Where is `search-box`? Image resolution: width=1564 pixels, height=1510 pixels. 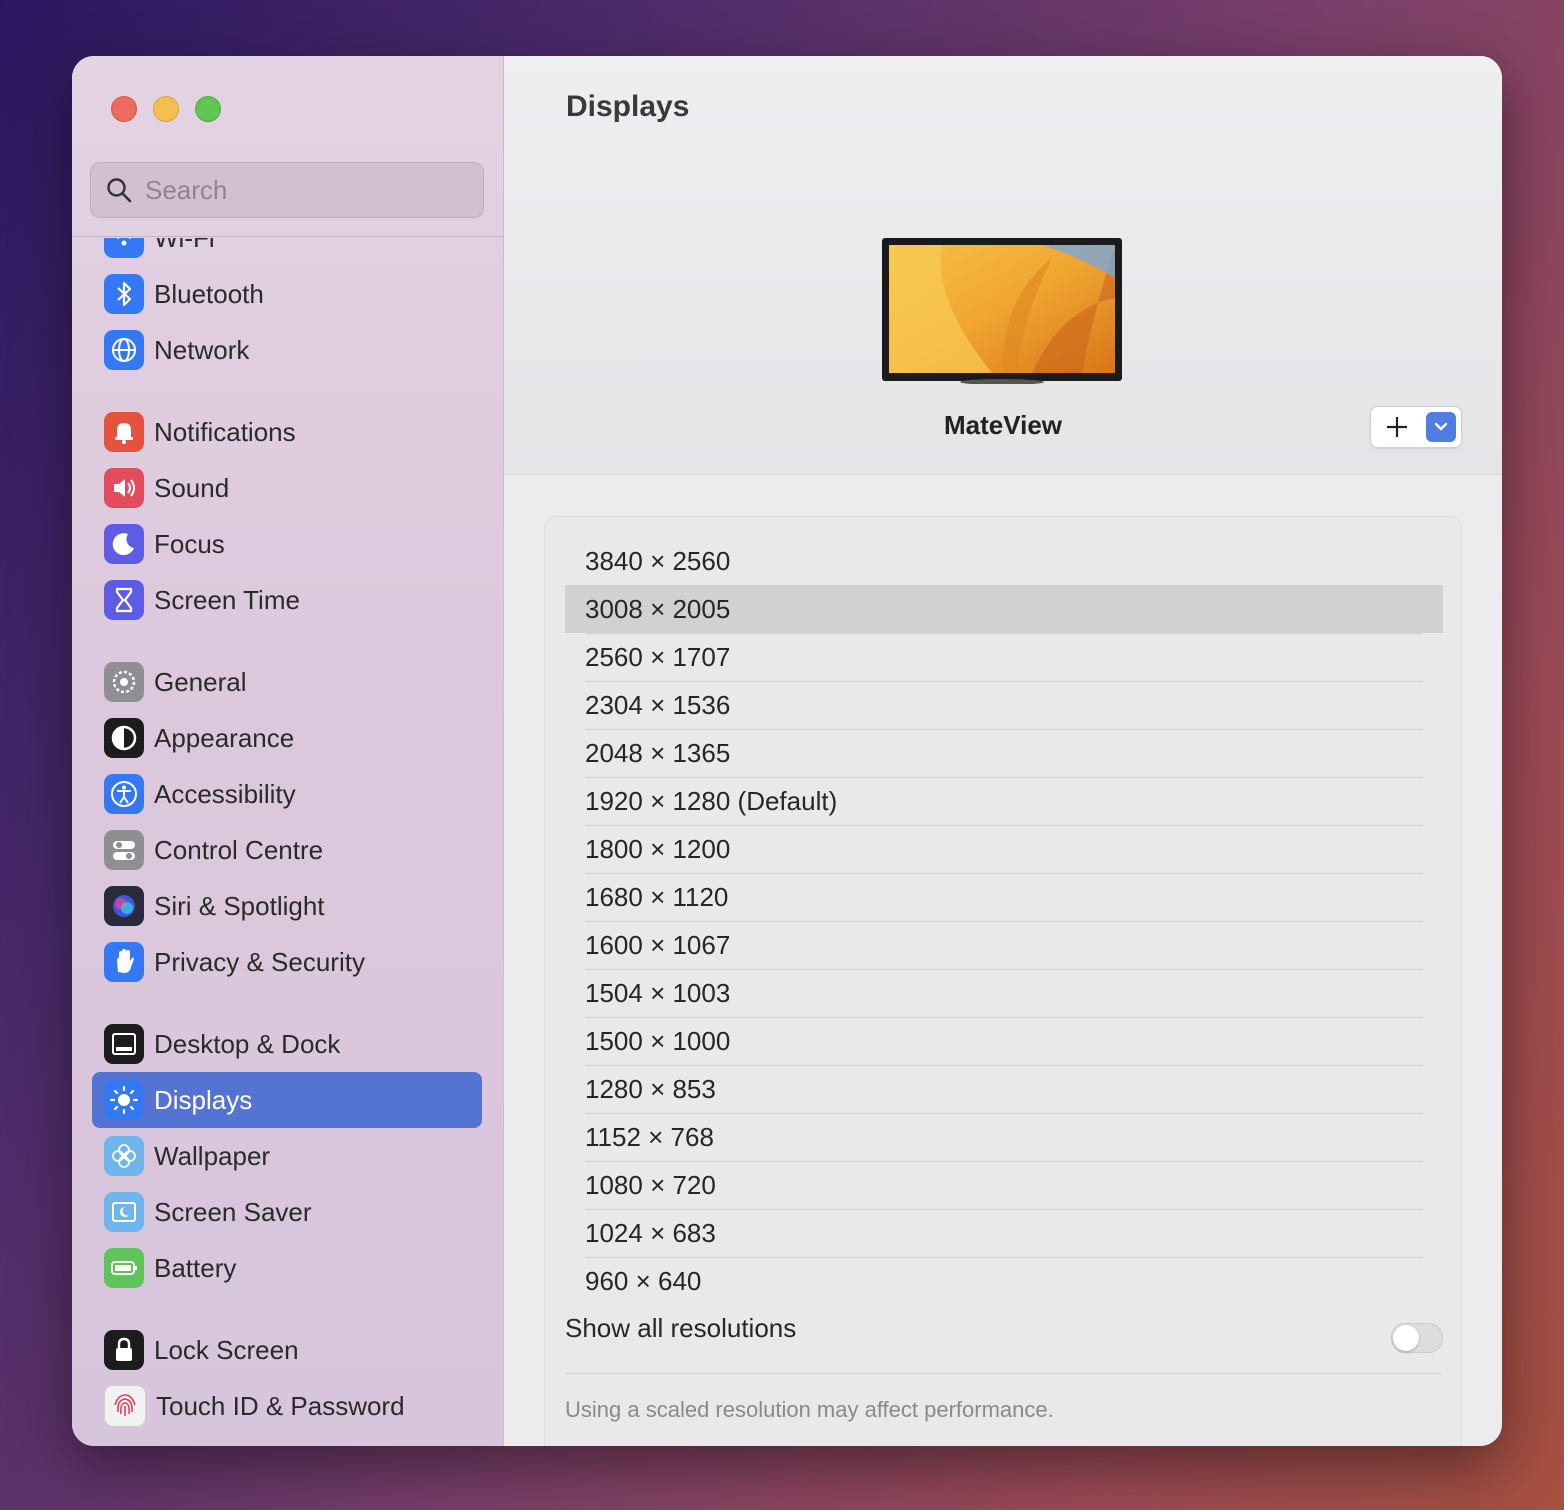
search-box is located at coordinates (287, 190).